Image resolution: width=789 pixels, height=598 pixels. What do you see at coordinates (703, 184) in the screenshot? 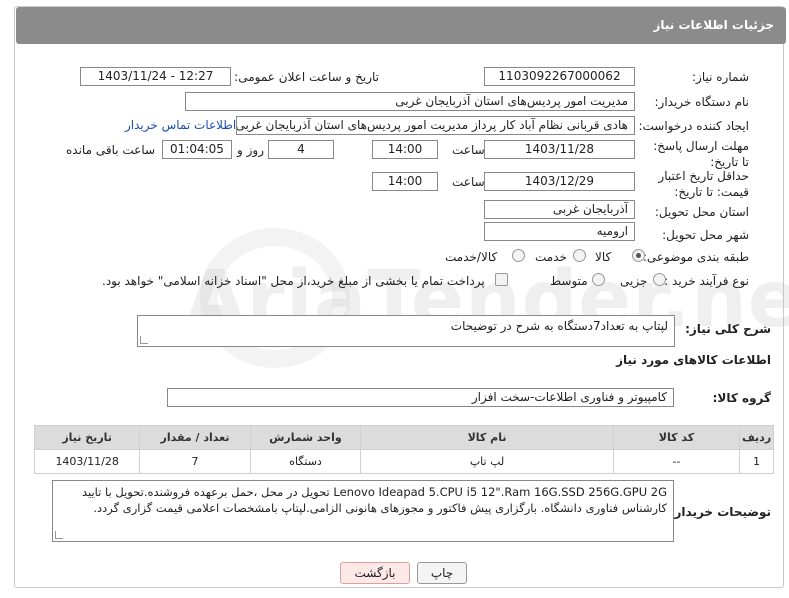
I see `price-validity-label: حداقل تاریخ اعتبار قیمت: تا تاریخ:` at bounding box center [703, 184].